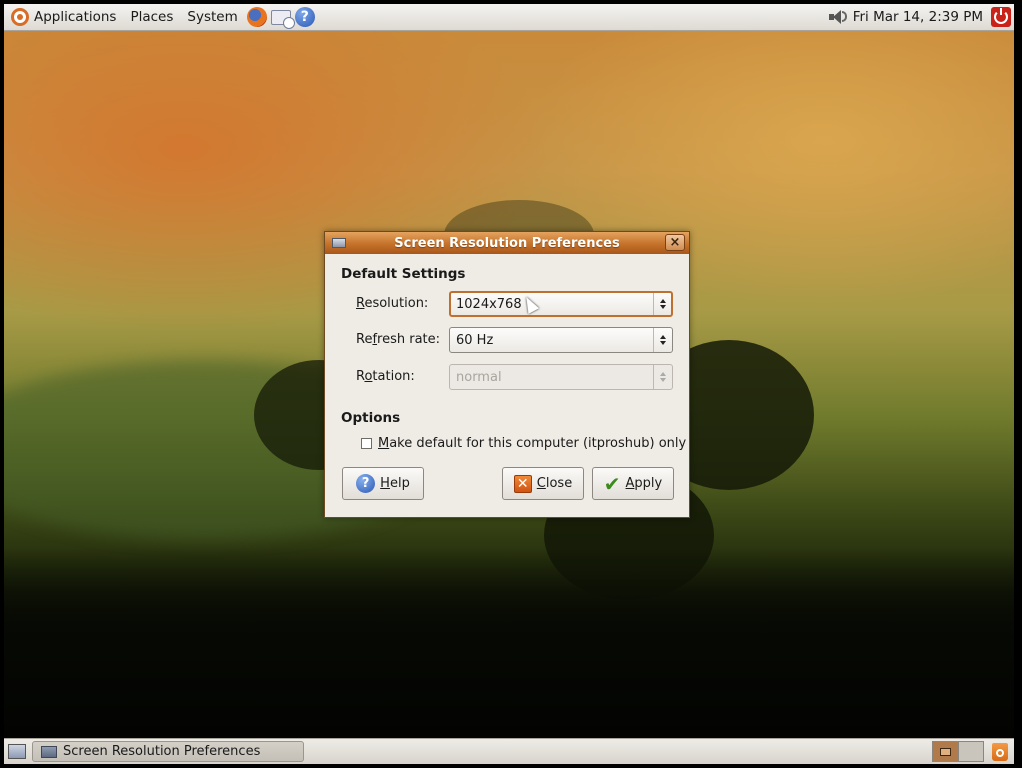 This screenshot has width=1022, height=768. Describe the element at coordinates (1001, 17) in the screenshot. I see `power-icon` at that location.